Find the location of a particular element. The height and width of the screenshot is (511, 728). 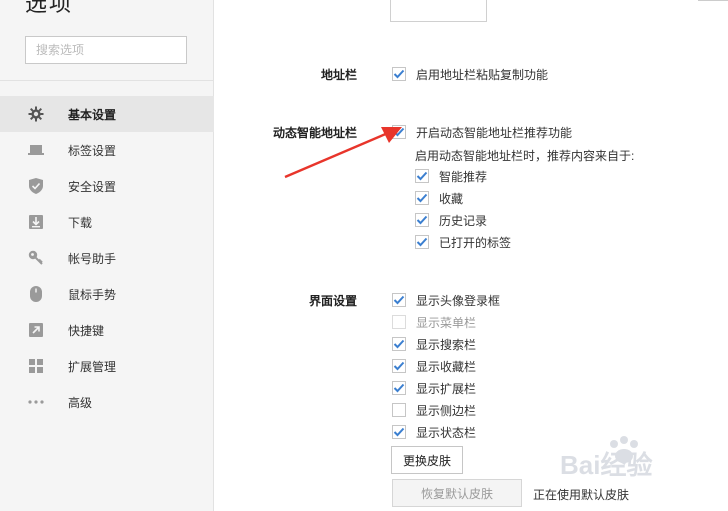

sidebar-item-download: 下载 is located at coordinates (107, 222).